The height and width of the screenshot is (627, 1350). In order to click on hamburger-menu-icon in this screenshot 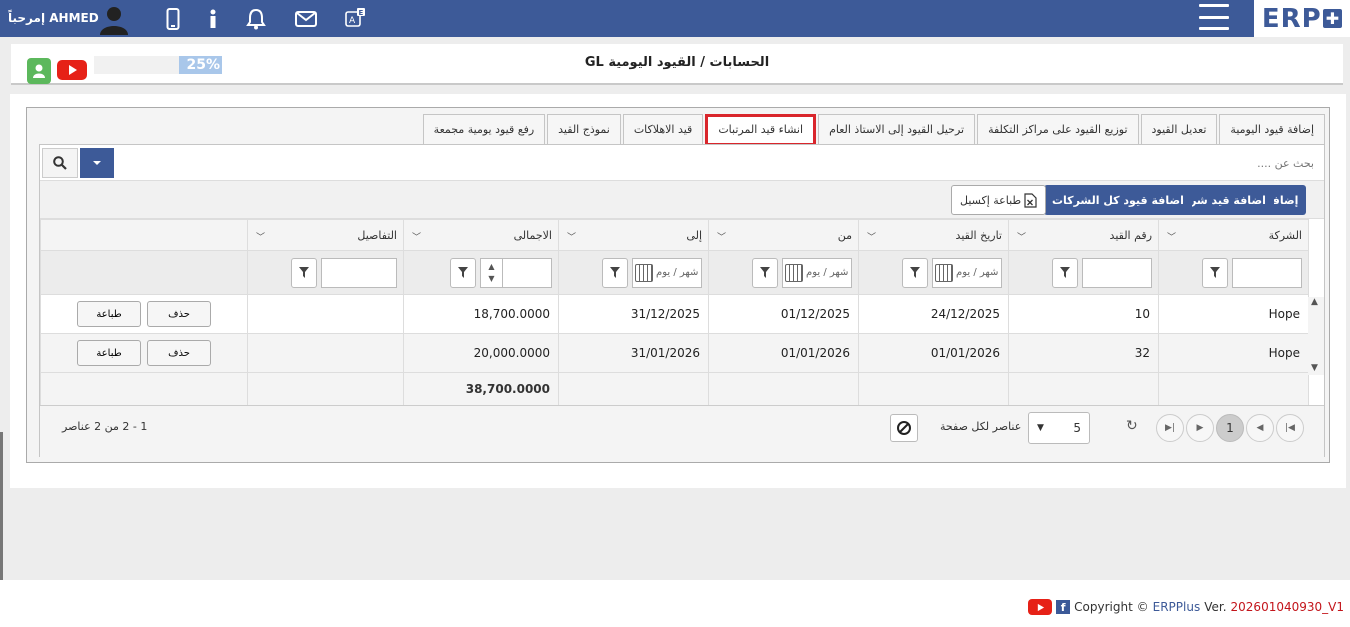, I will do `click(1214, 17)`.